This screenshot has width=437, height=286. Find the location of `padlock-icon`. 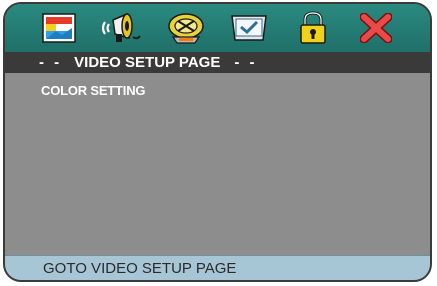

padlock-icon is located at coordinates (313, 27).